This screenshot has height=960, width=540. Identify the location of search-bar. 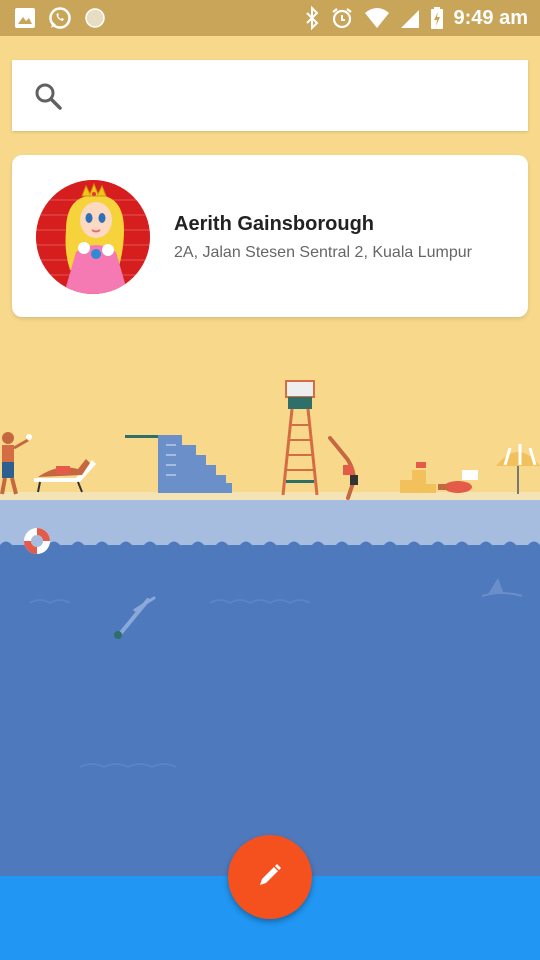
(270, 95).